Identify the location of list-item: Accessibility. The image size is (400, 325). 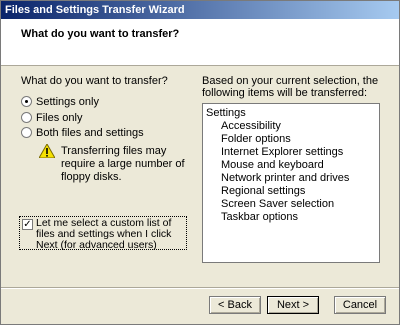
(251, 126).